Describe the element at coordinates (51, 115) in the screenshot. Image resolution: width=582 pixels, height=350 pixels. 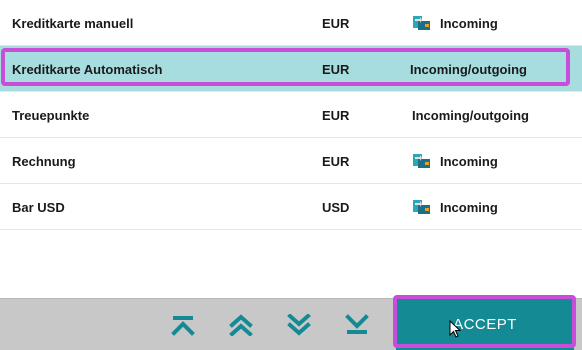
I see `payment-method-name: Treuepunkte` at that location.